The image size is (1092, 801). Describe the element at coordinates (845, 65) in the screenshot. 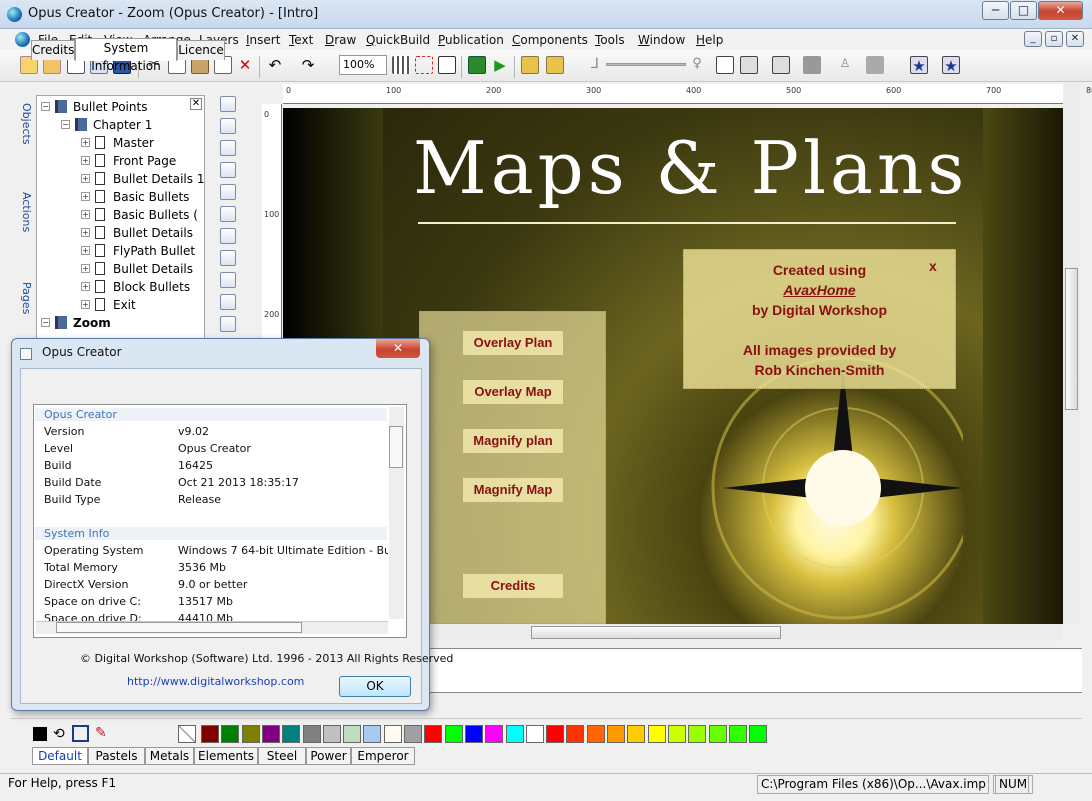

I see `person-icon: ♙` at that location.